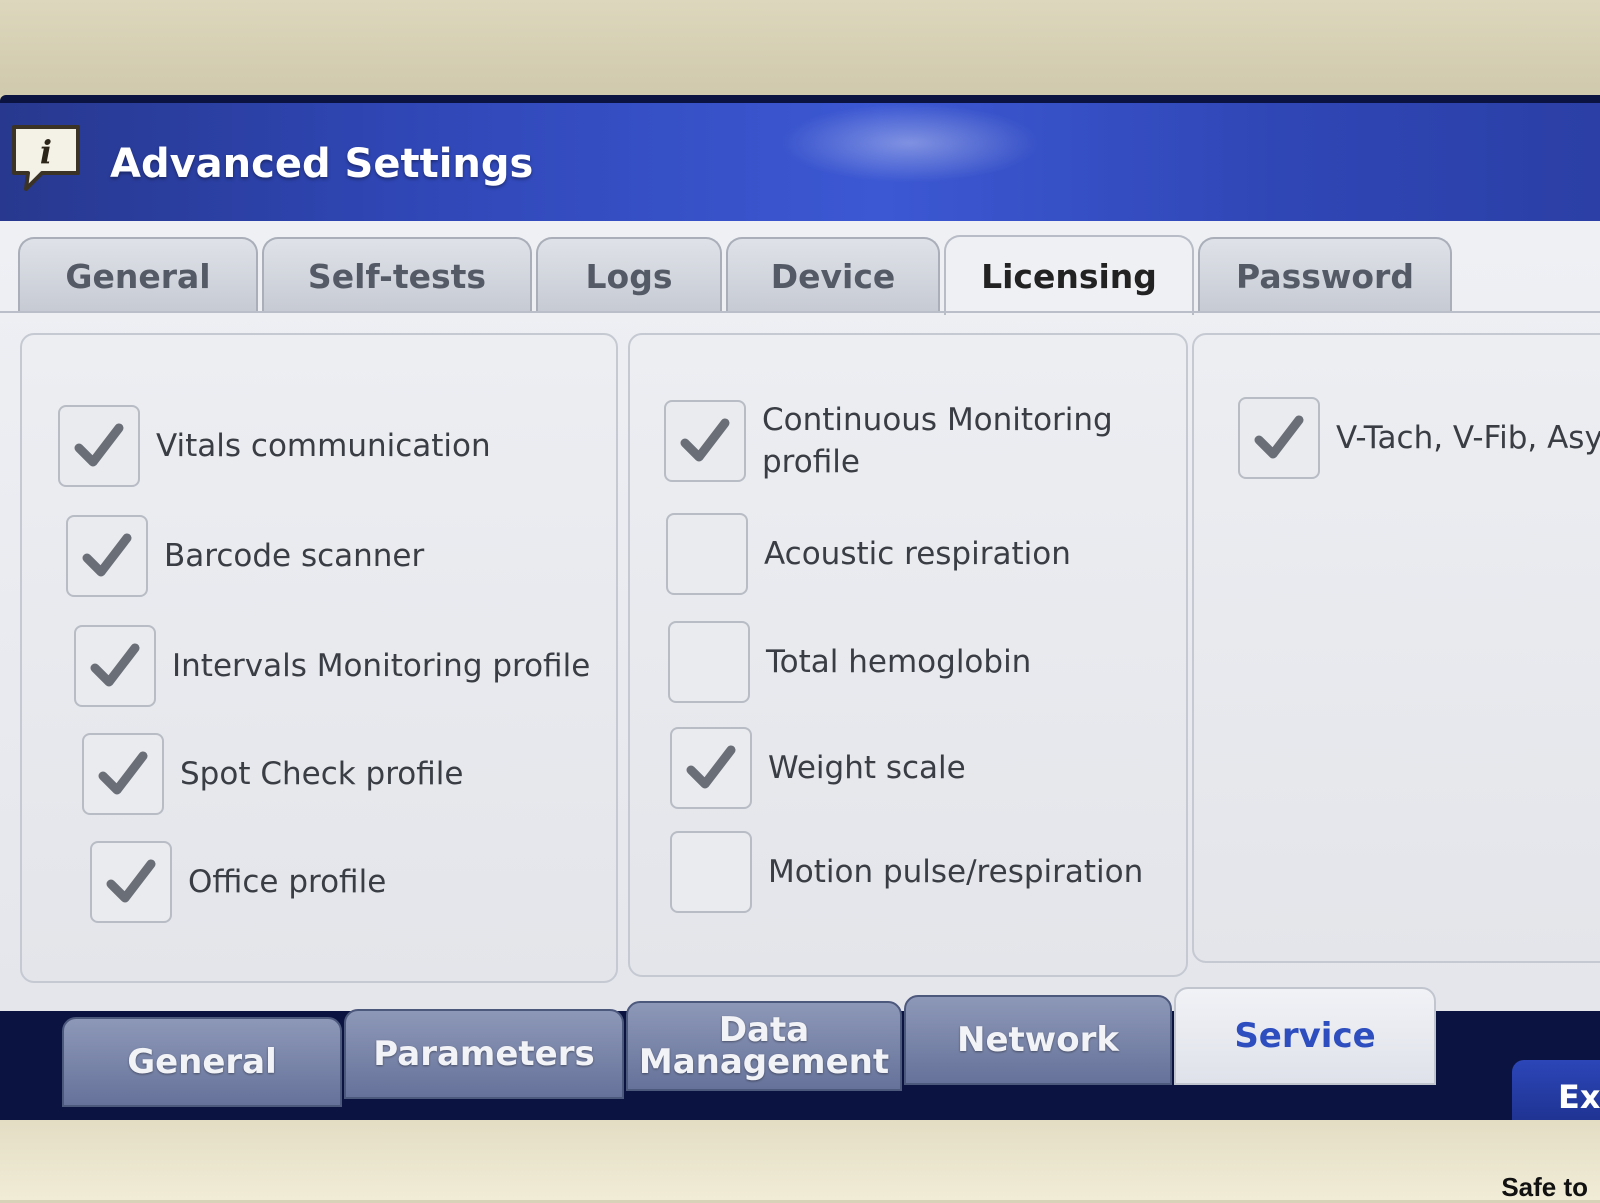 Image resolution: width=1600 pixels, height=1203 pixels. I want to click on license-item-label: V-Tach, V-Fib, Asyst, so click(1468, 438).